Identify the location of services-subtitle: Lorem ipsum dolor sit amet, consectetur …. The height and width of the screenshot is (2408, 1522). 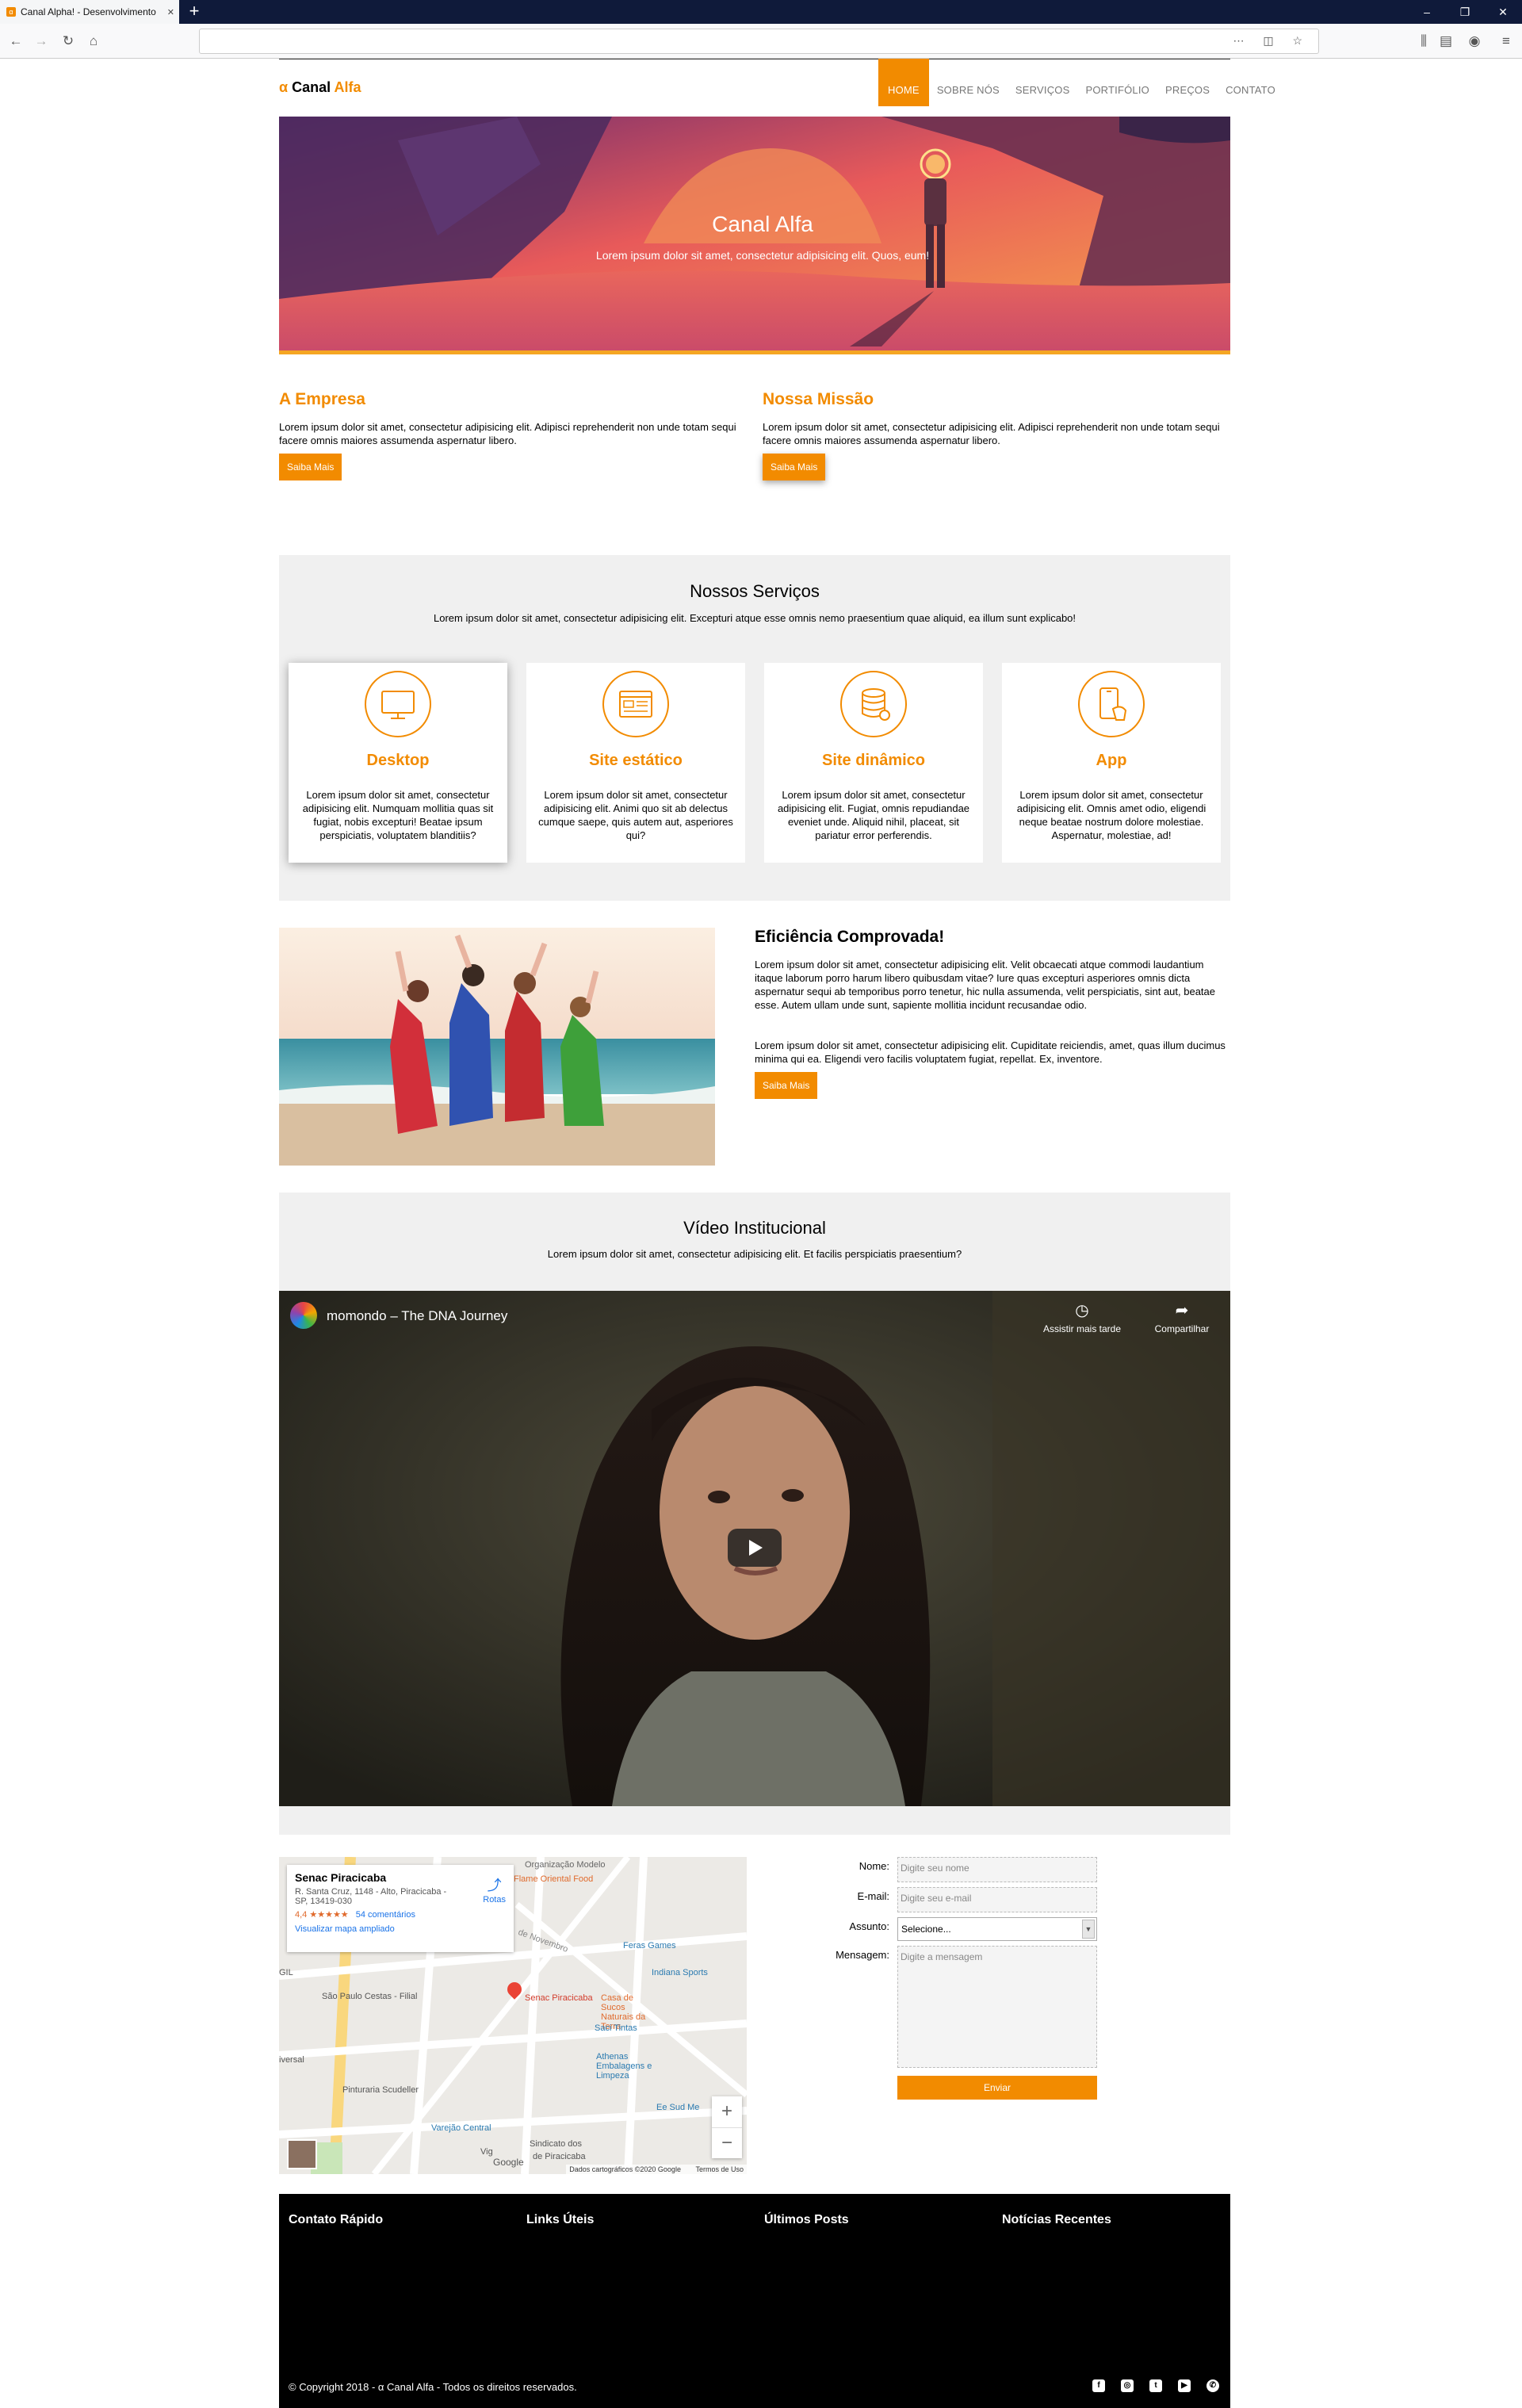
(754, 618).